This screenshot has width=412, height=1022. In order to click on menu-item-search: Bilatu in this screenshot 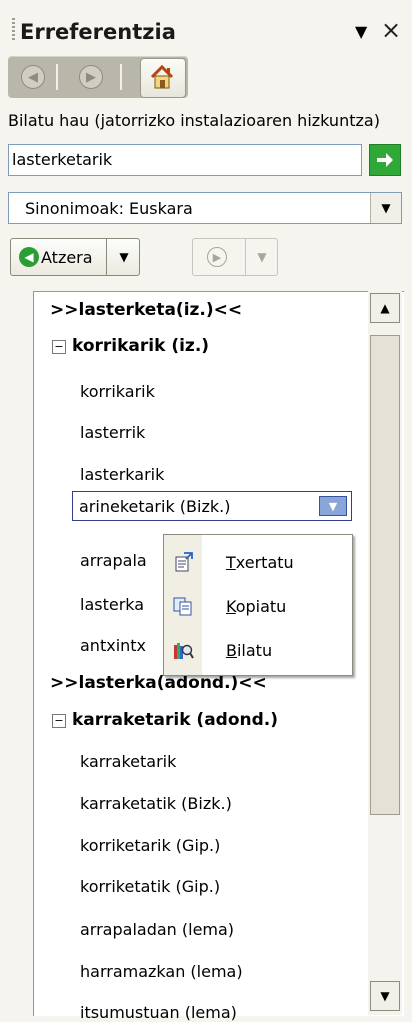, I will do `click(258, 649)`.